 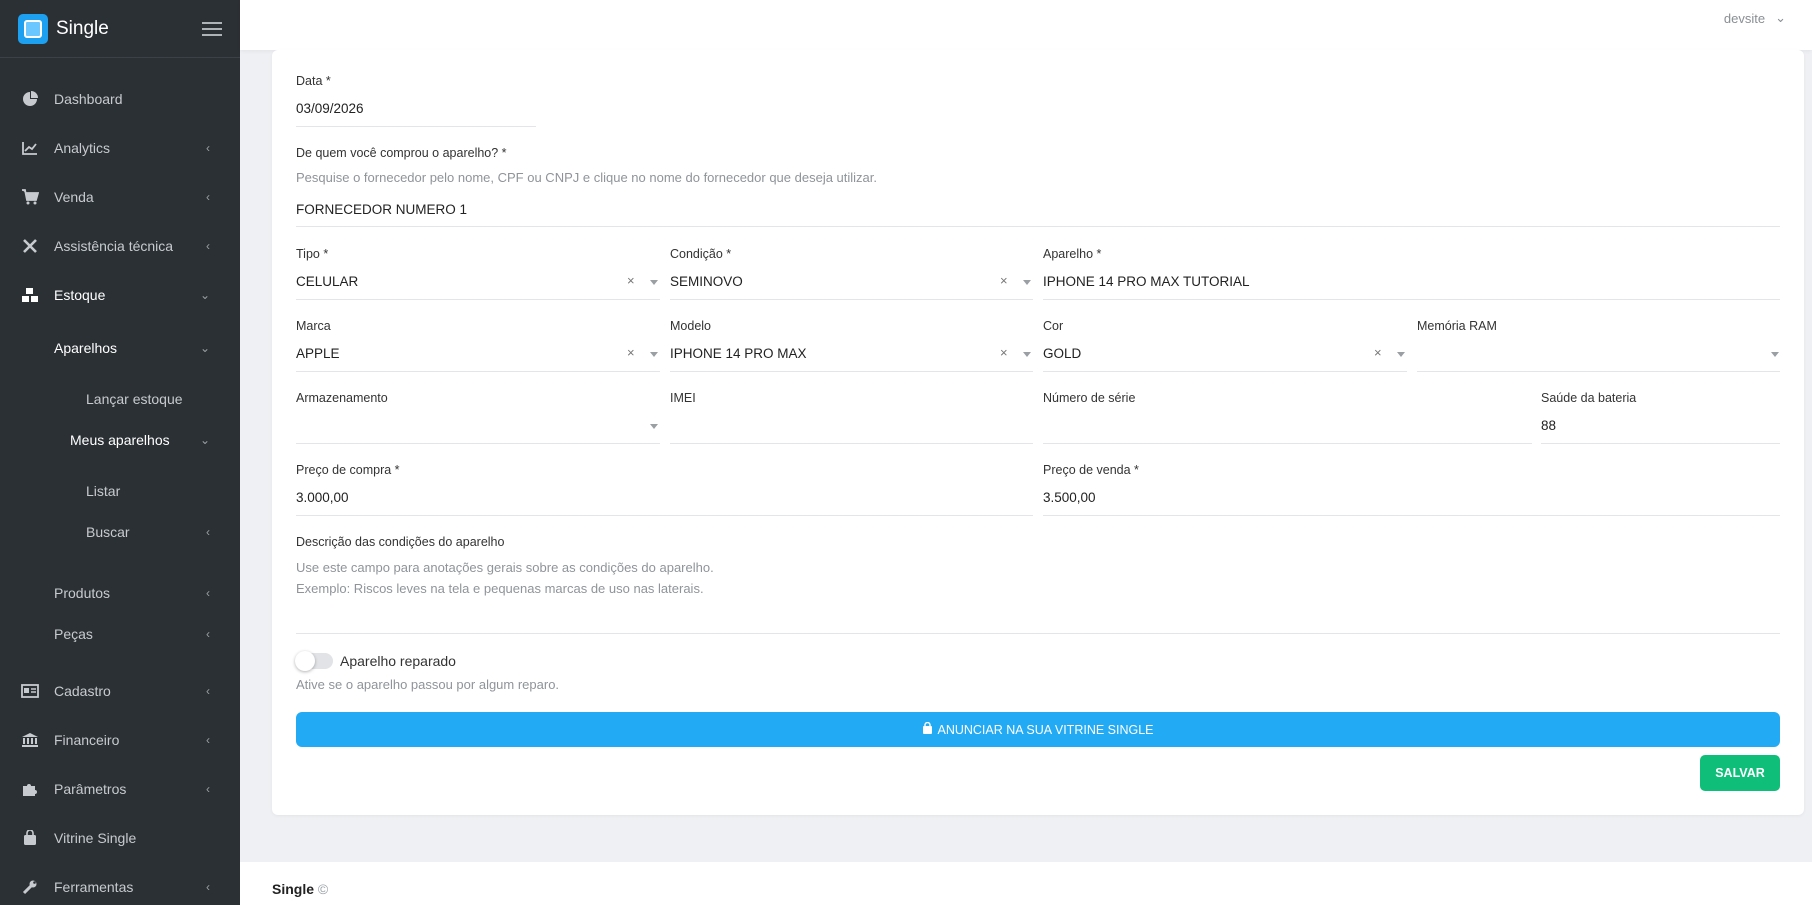 I want to click on sidebar-item-assistencia: Assistência técnica ‹, so click(x=120, y=246).